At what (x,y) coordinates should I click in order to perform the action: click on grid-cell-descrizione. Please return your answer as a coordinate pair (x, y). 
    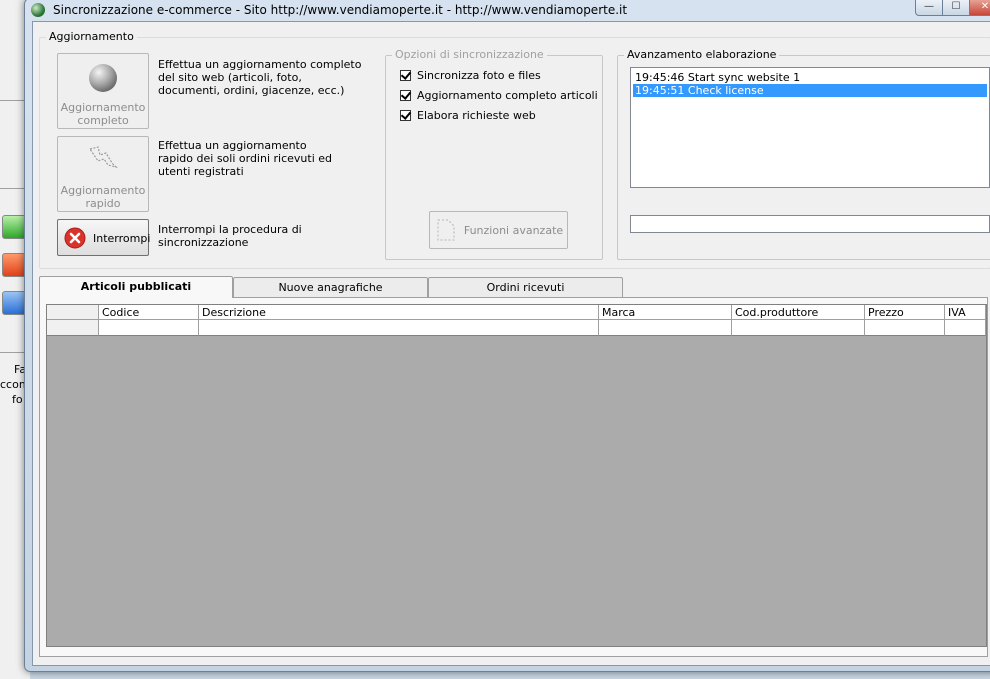
    Looking at the image, I should click on (399, 328).